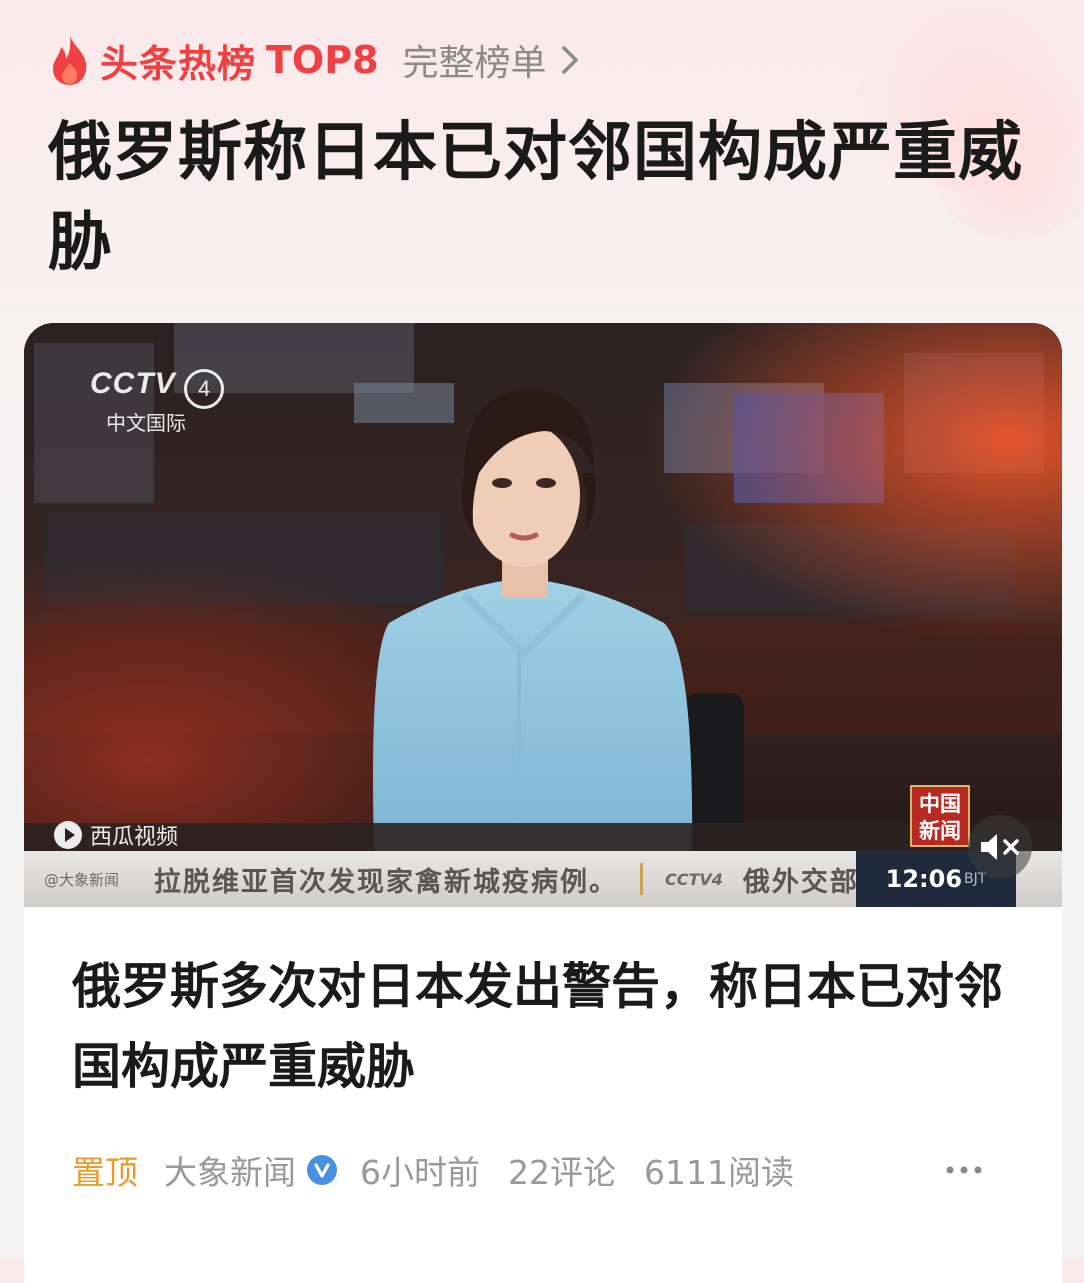 Image resolution: width=1084 pixels, height=1283 pixels. What do you see at coordinates (940, 816) in the screenshot?
I see `china-news-badge: 中国 新闻` at bounding box center [940, 816].